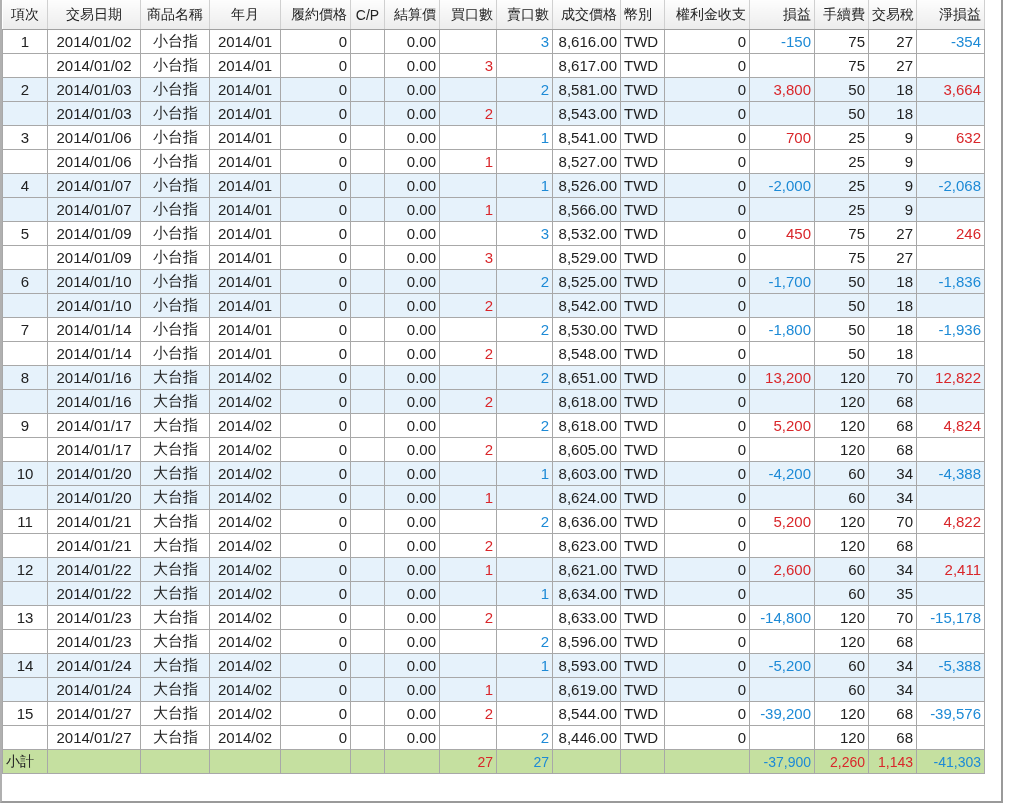 This screenshot has width=1011, height=809. I want to click on column-header: 交易日期, so click(94, 15).